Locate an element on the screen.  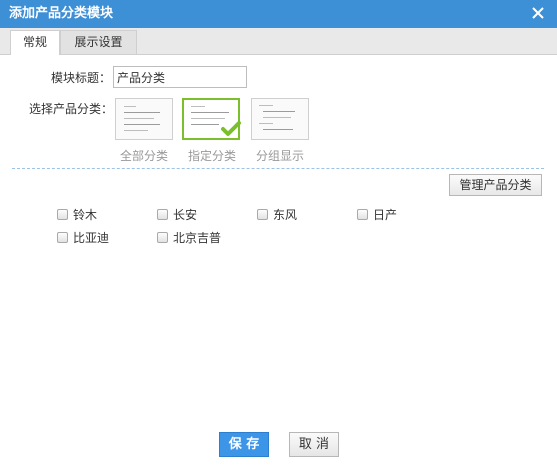
dialog-title-bar: 添加产品分类模块 is located at coordinates (278, 14).